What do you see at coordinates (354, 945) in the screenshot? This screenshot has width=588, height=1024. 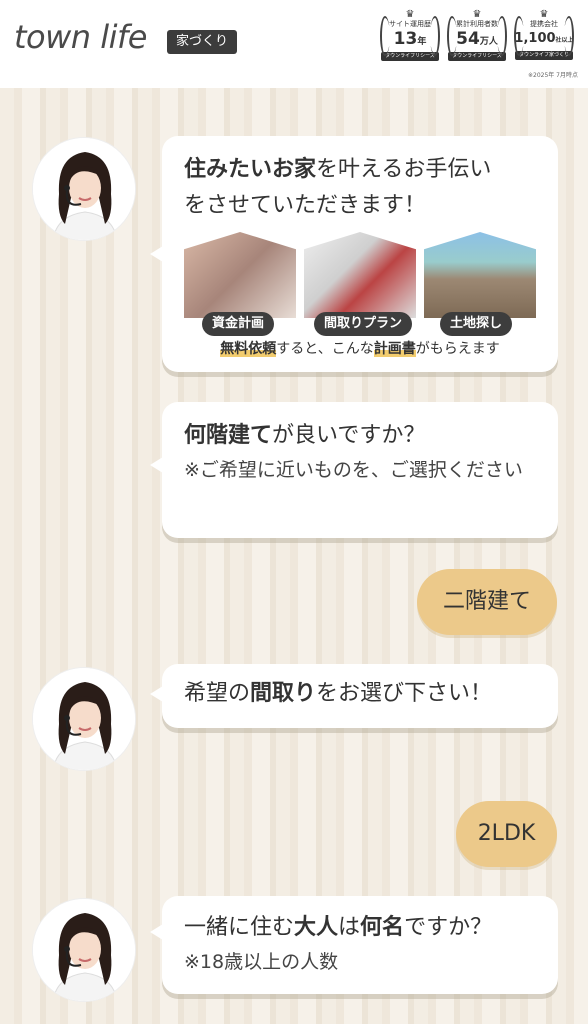 I see `message-bubble-adults: 一緒に住む大人は何名ですか？ ※18歳以上の人数` at bounding box center [354, 945].